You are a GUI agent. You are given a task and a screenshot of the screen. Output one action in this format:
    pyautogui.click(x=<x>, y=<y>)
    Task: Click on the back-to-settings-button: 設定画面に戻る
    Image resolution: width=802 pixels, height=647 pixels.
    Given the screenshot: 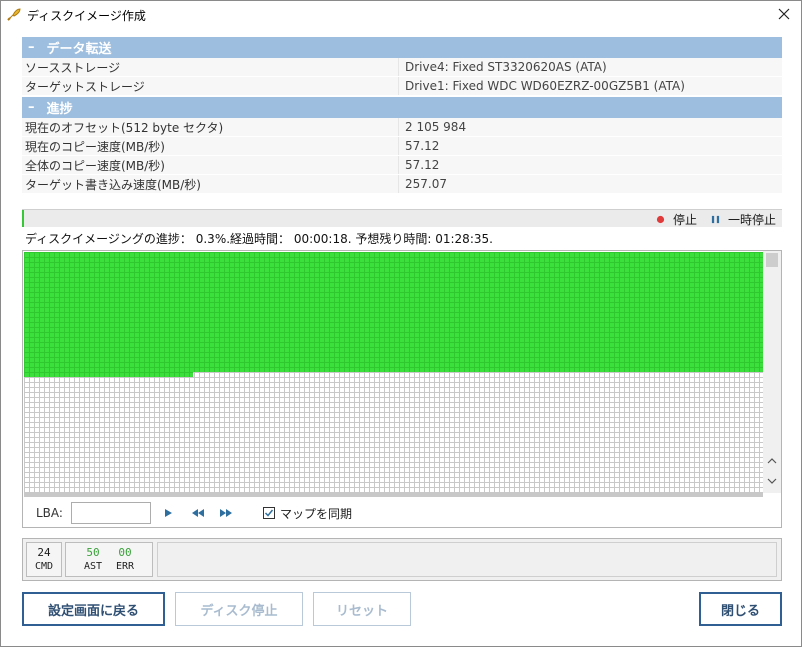 What is the action you would take?
    pyautogui.click(x=93, y=609)
    